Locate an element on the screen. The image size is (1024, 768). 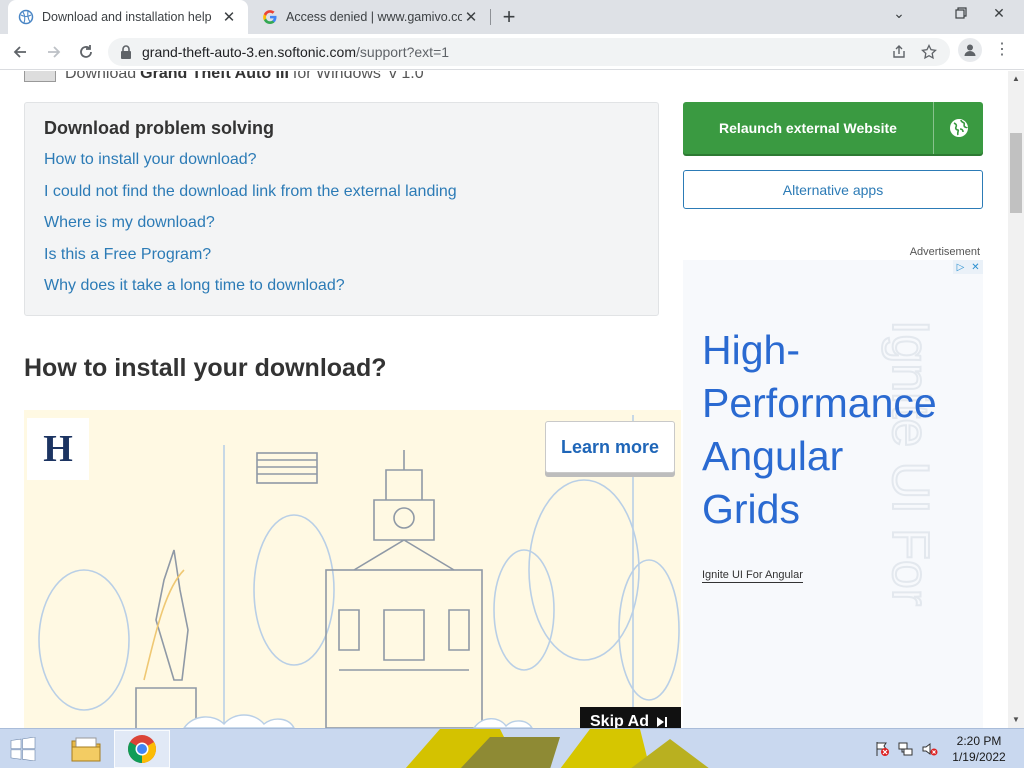
url-host: grand-theft-auto-3.en.softonic.com is located at coordinates (249, 52).